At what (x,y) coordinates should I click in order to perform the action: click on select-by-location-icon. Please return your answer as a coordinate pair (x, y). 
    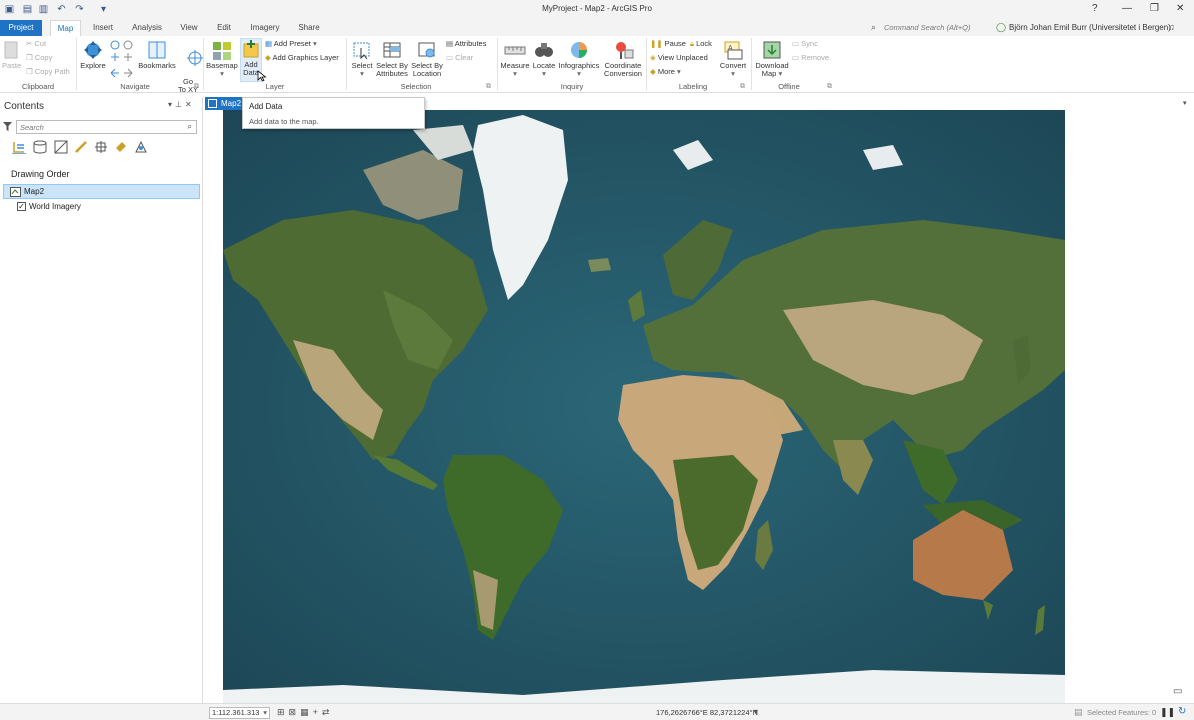
    Looking at the image, I should click on (426, 50).